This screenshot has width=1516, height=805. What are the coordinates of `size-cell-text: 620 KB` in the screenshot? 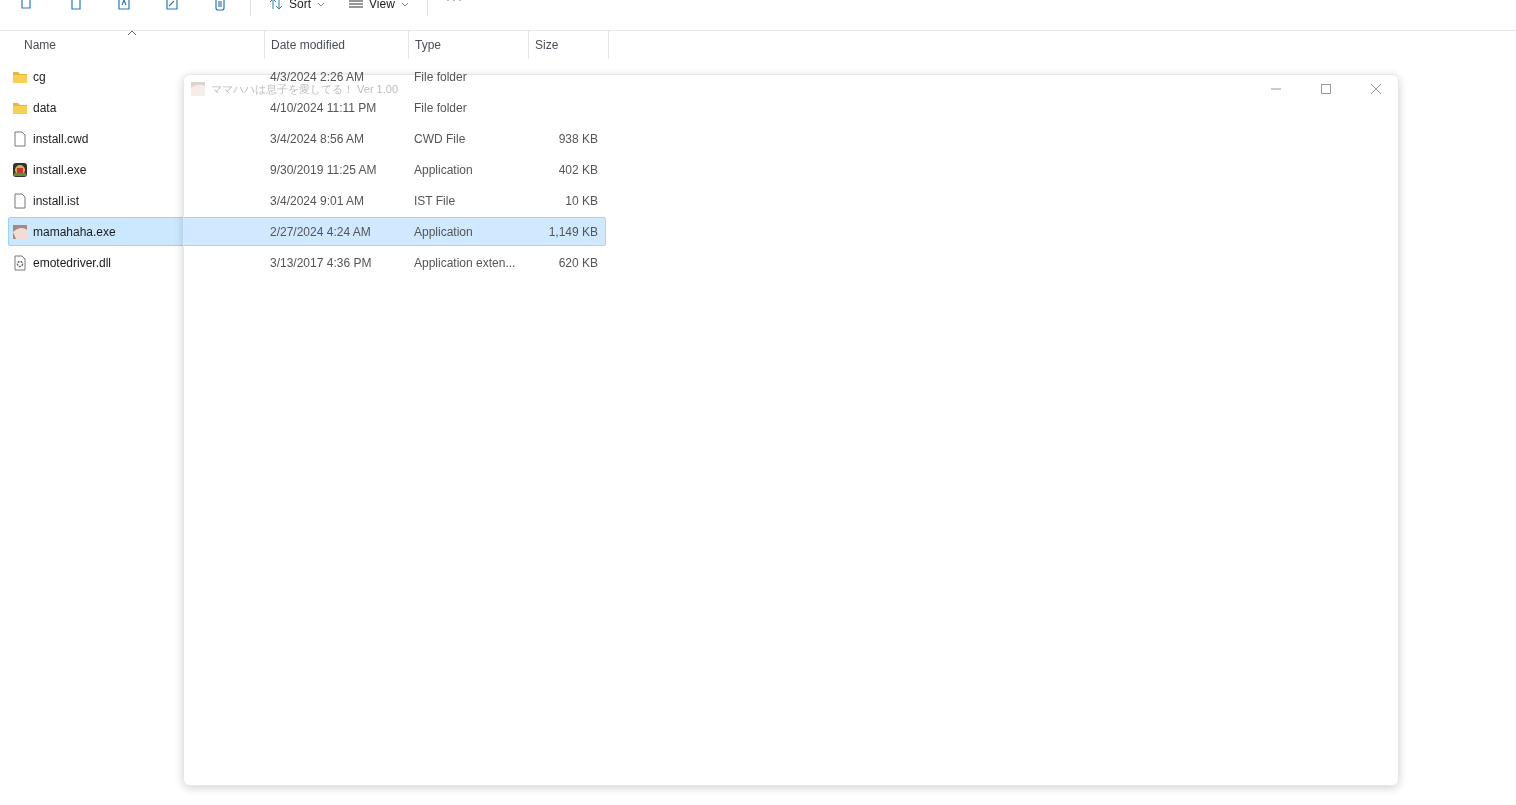 It's located at (577, 262).